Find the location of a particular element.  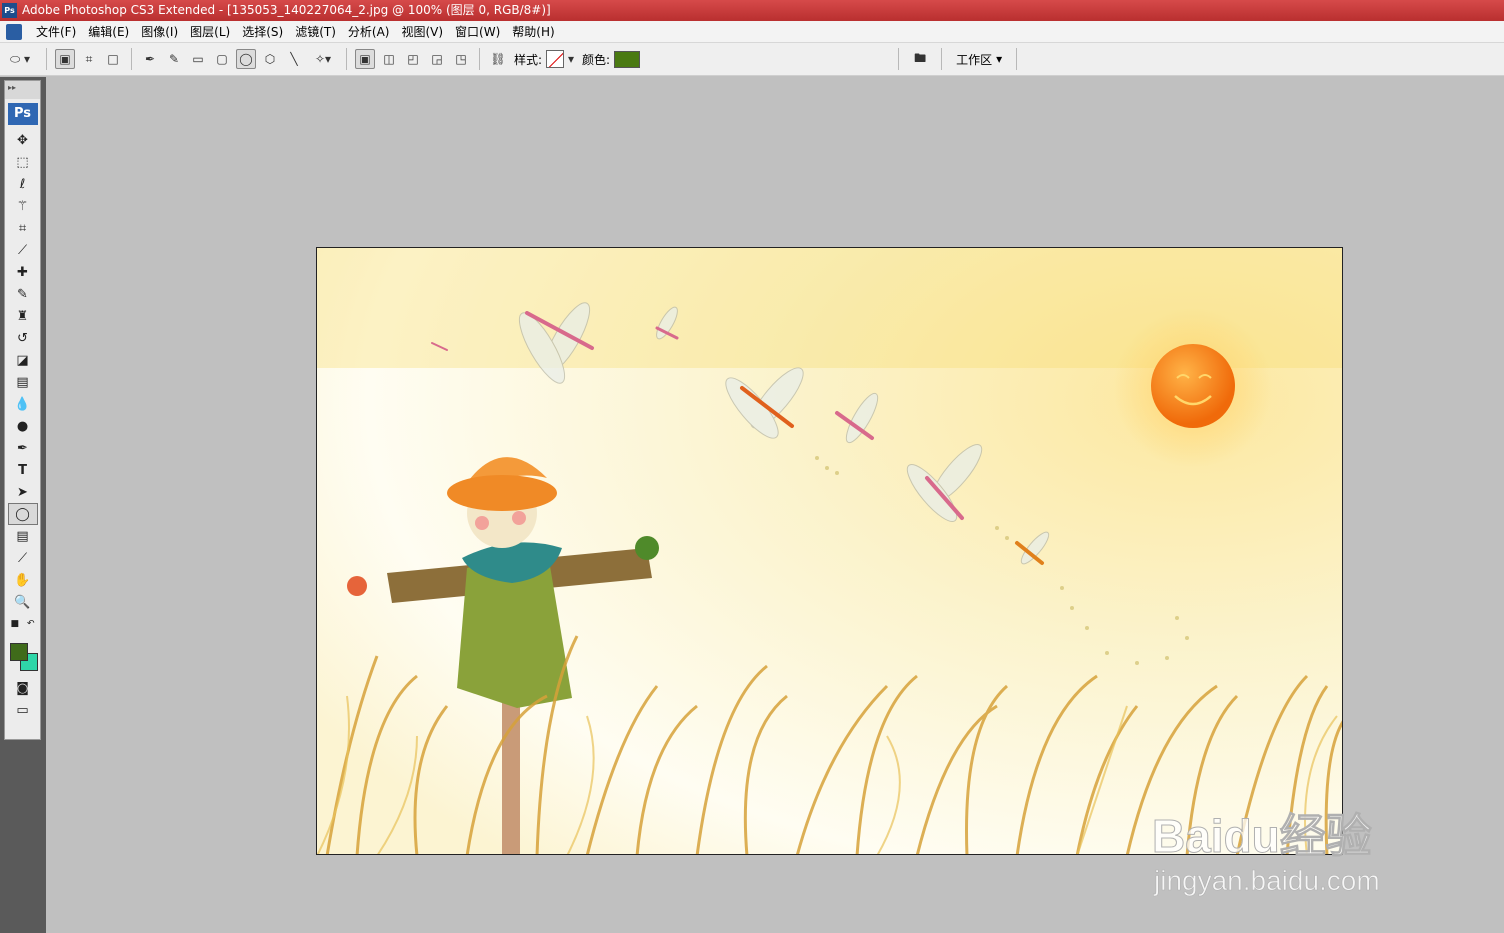

clone-stamp-tool-icon: ♜ is located at coordinates (23, 316).